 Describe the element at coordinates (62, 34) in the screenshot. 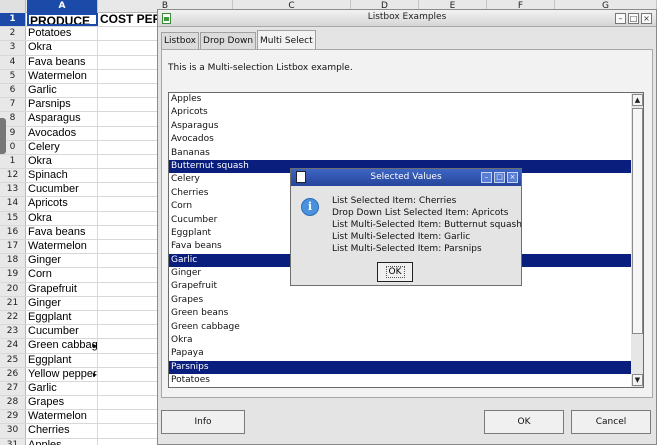

I see `cell-a: Potatoes` at that location.